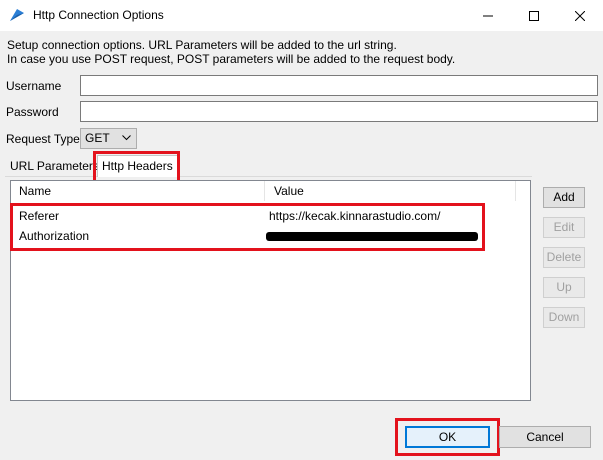  I want to click on minimize-icon, so click(488, 15).